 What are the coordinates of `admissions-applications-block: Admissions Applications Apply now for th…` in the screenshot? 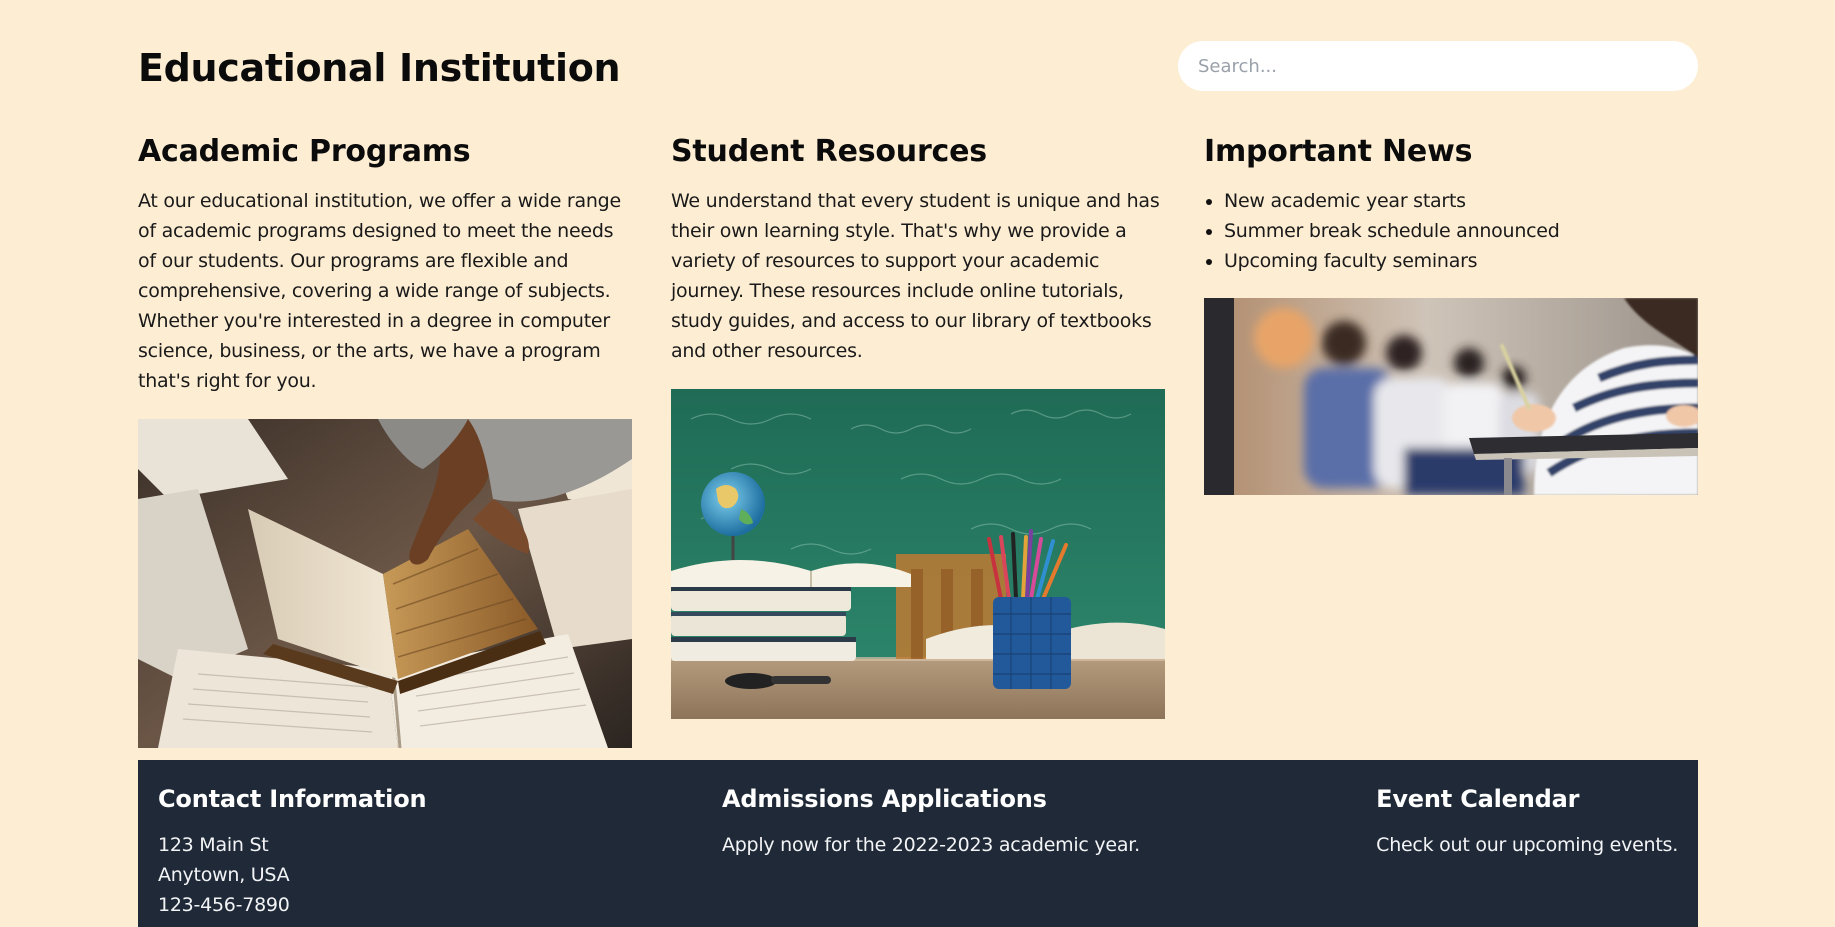 It's located at (931, 821).